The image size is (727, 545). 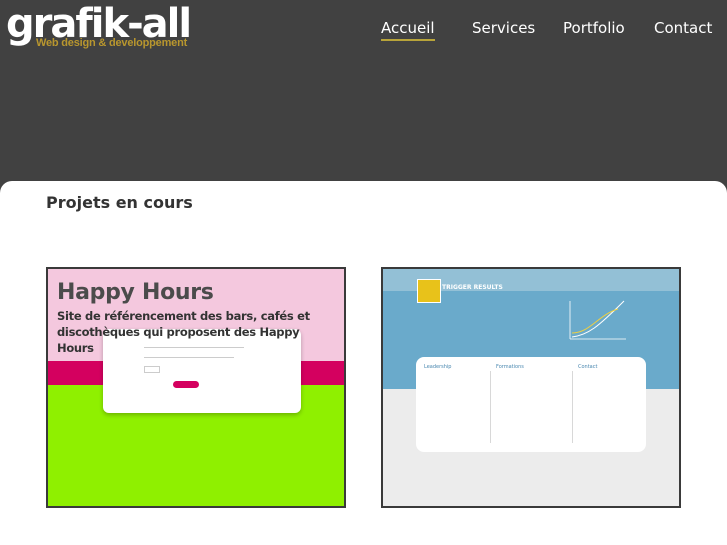 What do you see at coordinates (510, 367) in the screenshot?
I see `thumb-column-label: Formations` at bounding box center [510, 367].